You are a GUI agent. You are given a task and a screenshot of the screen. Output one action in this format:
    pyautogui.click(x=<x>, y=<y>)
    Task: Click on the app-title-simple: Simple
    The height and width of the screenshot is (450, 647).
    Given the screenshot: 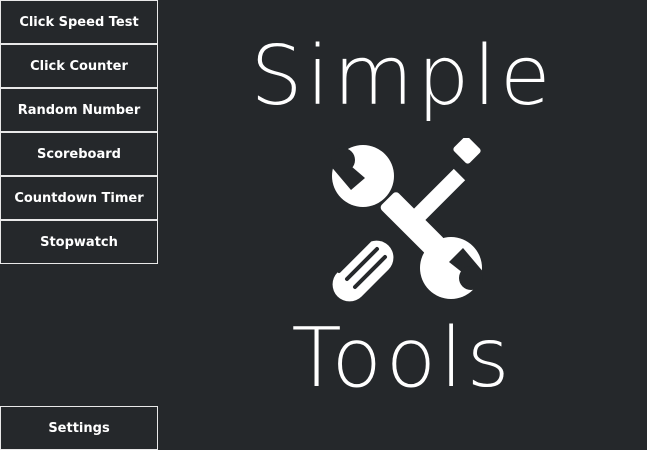 What is the action you would take?
    pyautogui.click(x=402, y=76)
    